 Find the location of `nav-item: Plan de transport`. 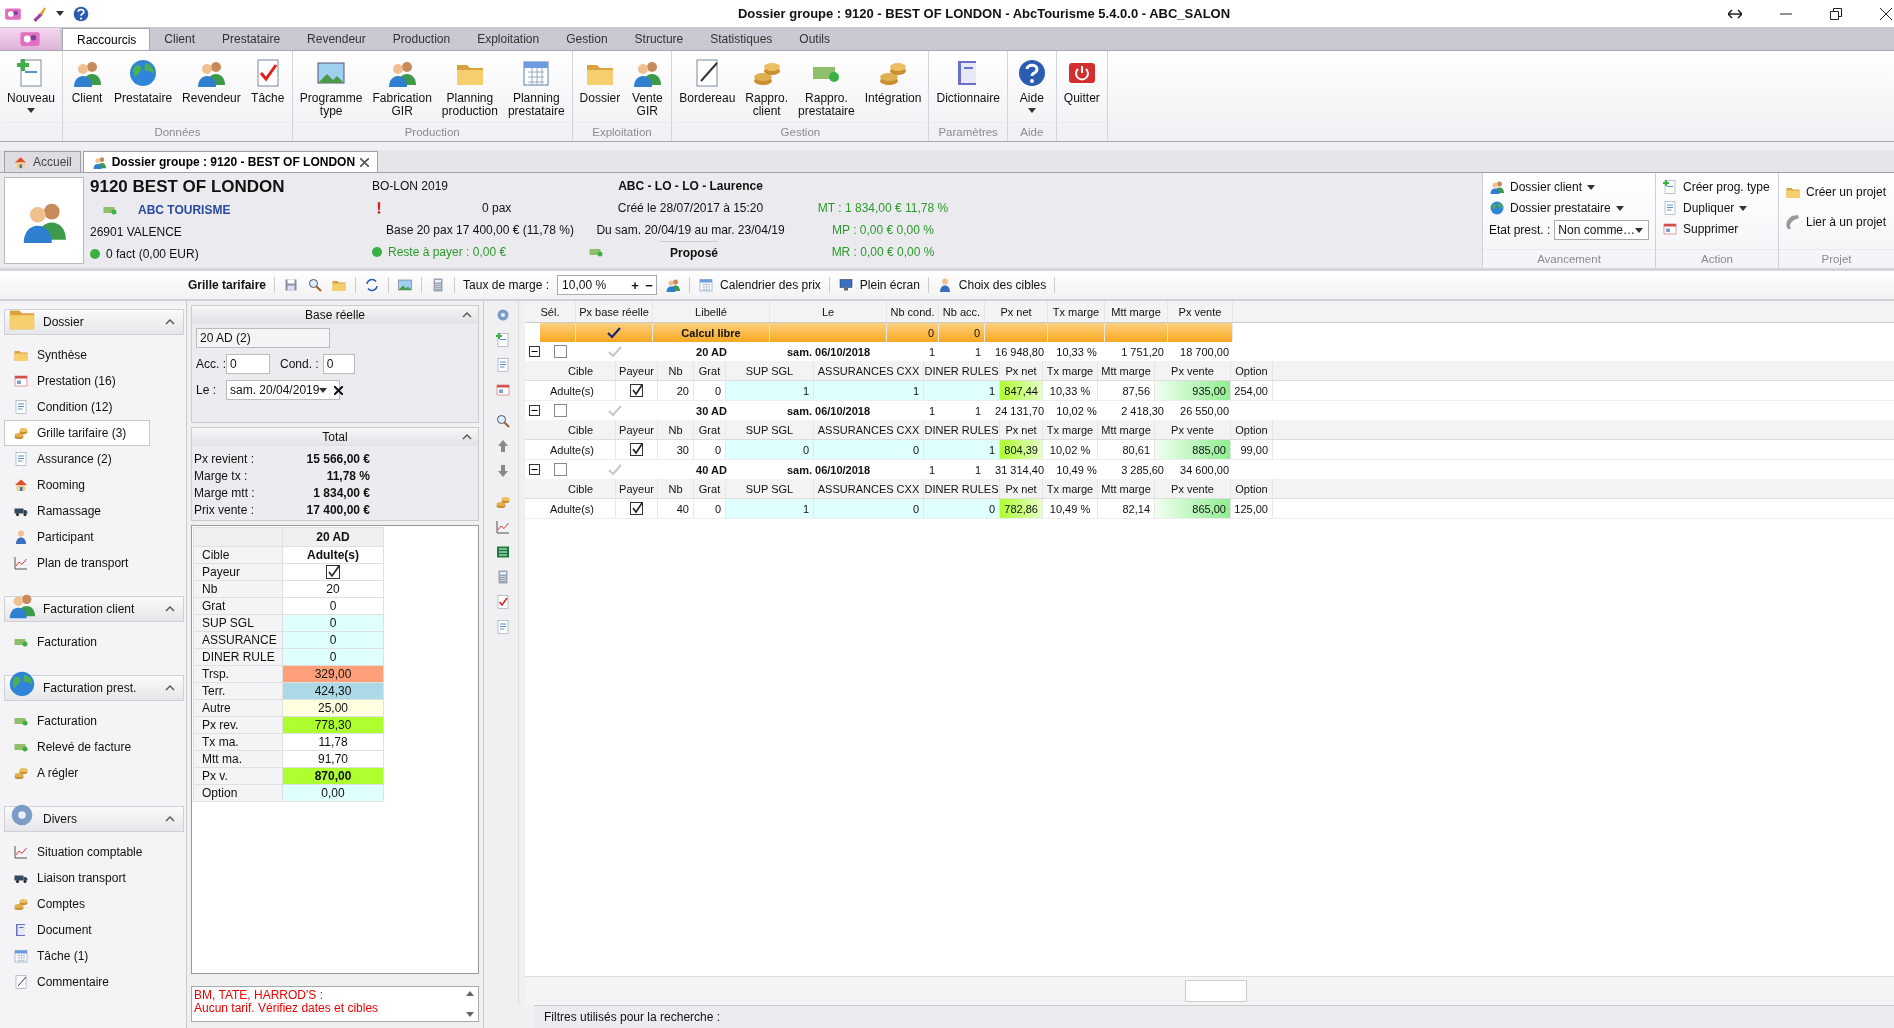

nav-item: Plan de transport is located at coordinates (94, 563).